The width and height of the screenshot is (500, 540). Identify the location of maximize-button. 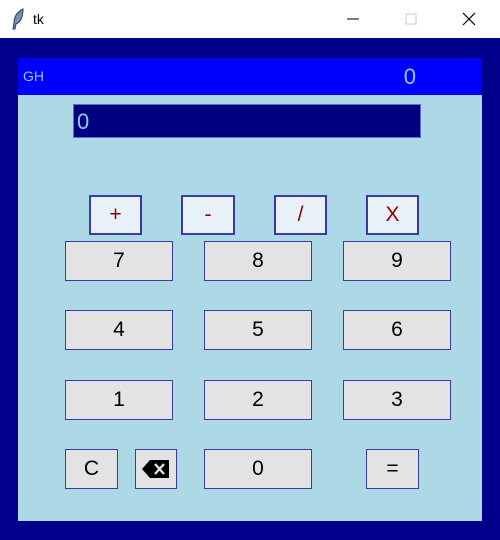
(411, 19).